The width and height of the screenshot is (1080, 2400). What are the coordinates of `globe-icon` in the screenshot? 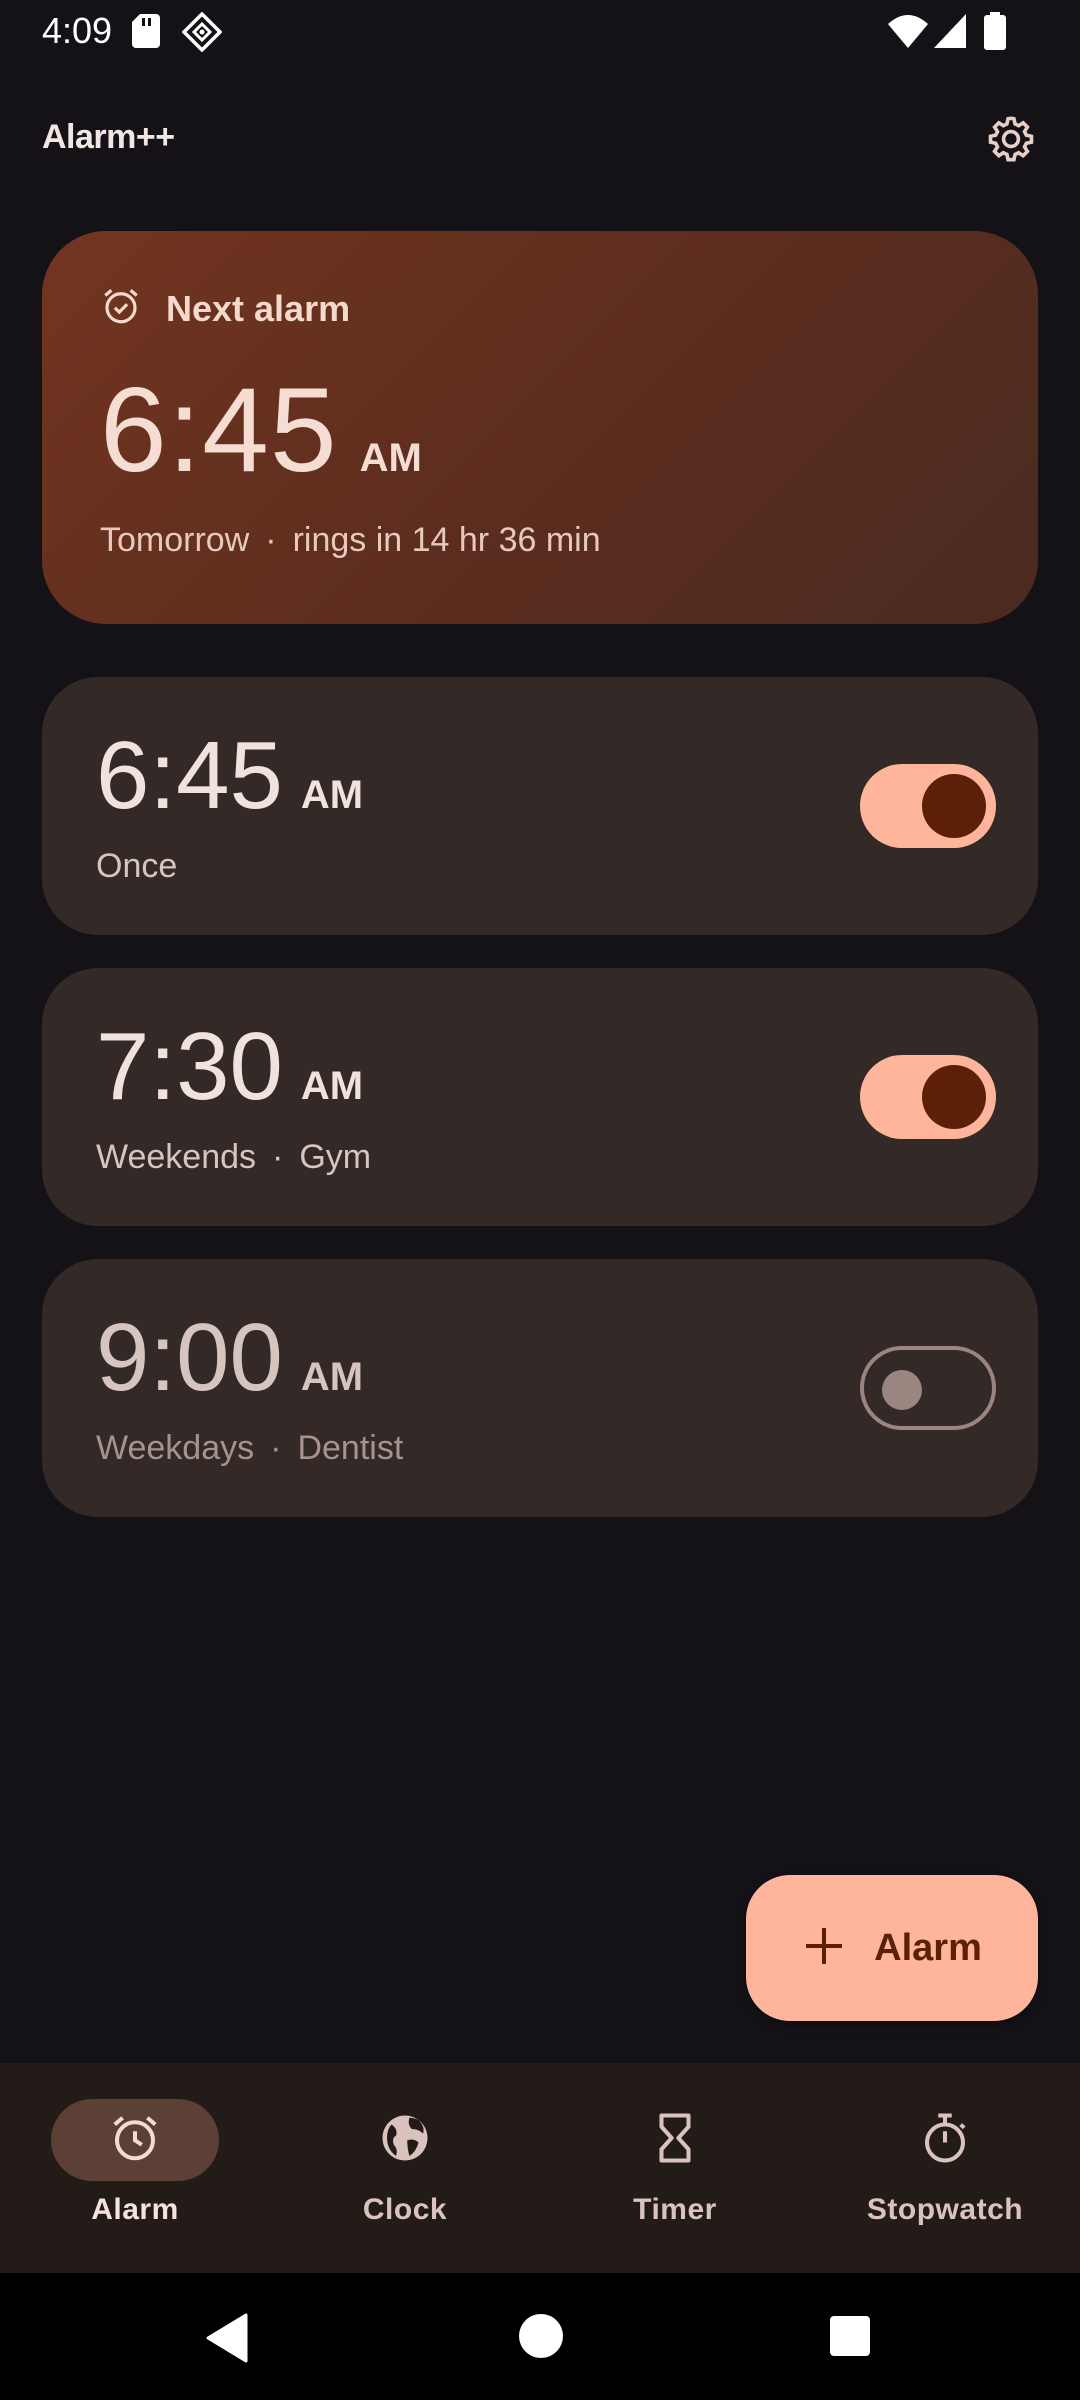 It's located at (405, 2140).